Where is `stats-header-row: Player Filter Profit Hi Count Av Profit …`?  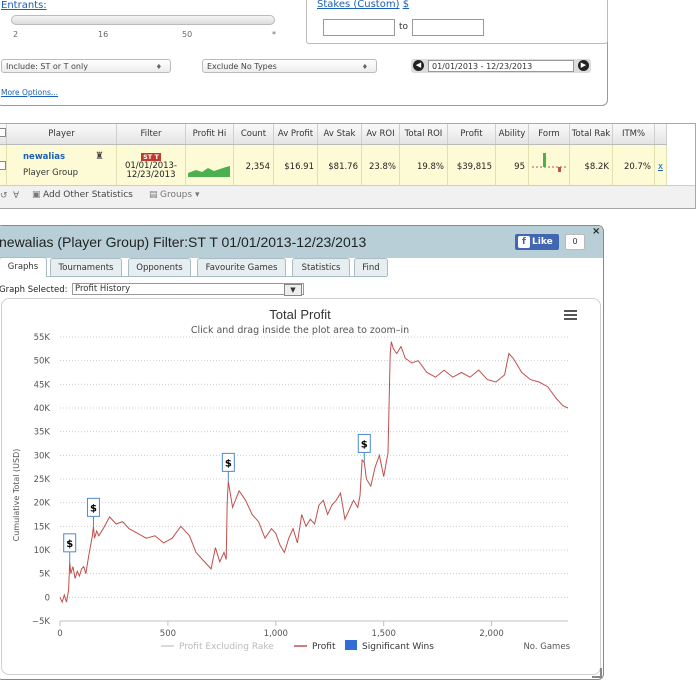 stats-header-row: Player Filter Profit Hi Count Av Profit … is located at coordinates (333, 134).